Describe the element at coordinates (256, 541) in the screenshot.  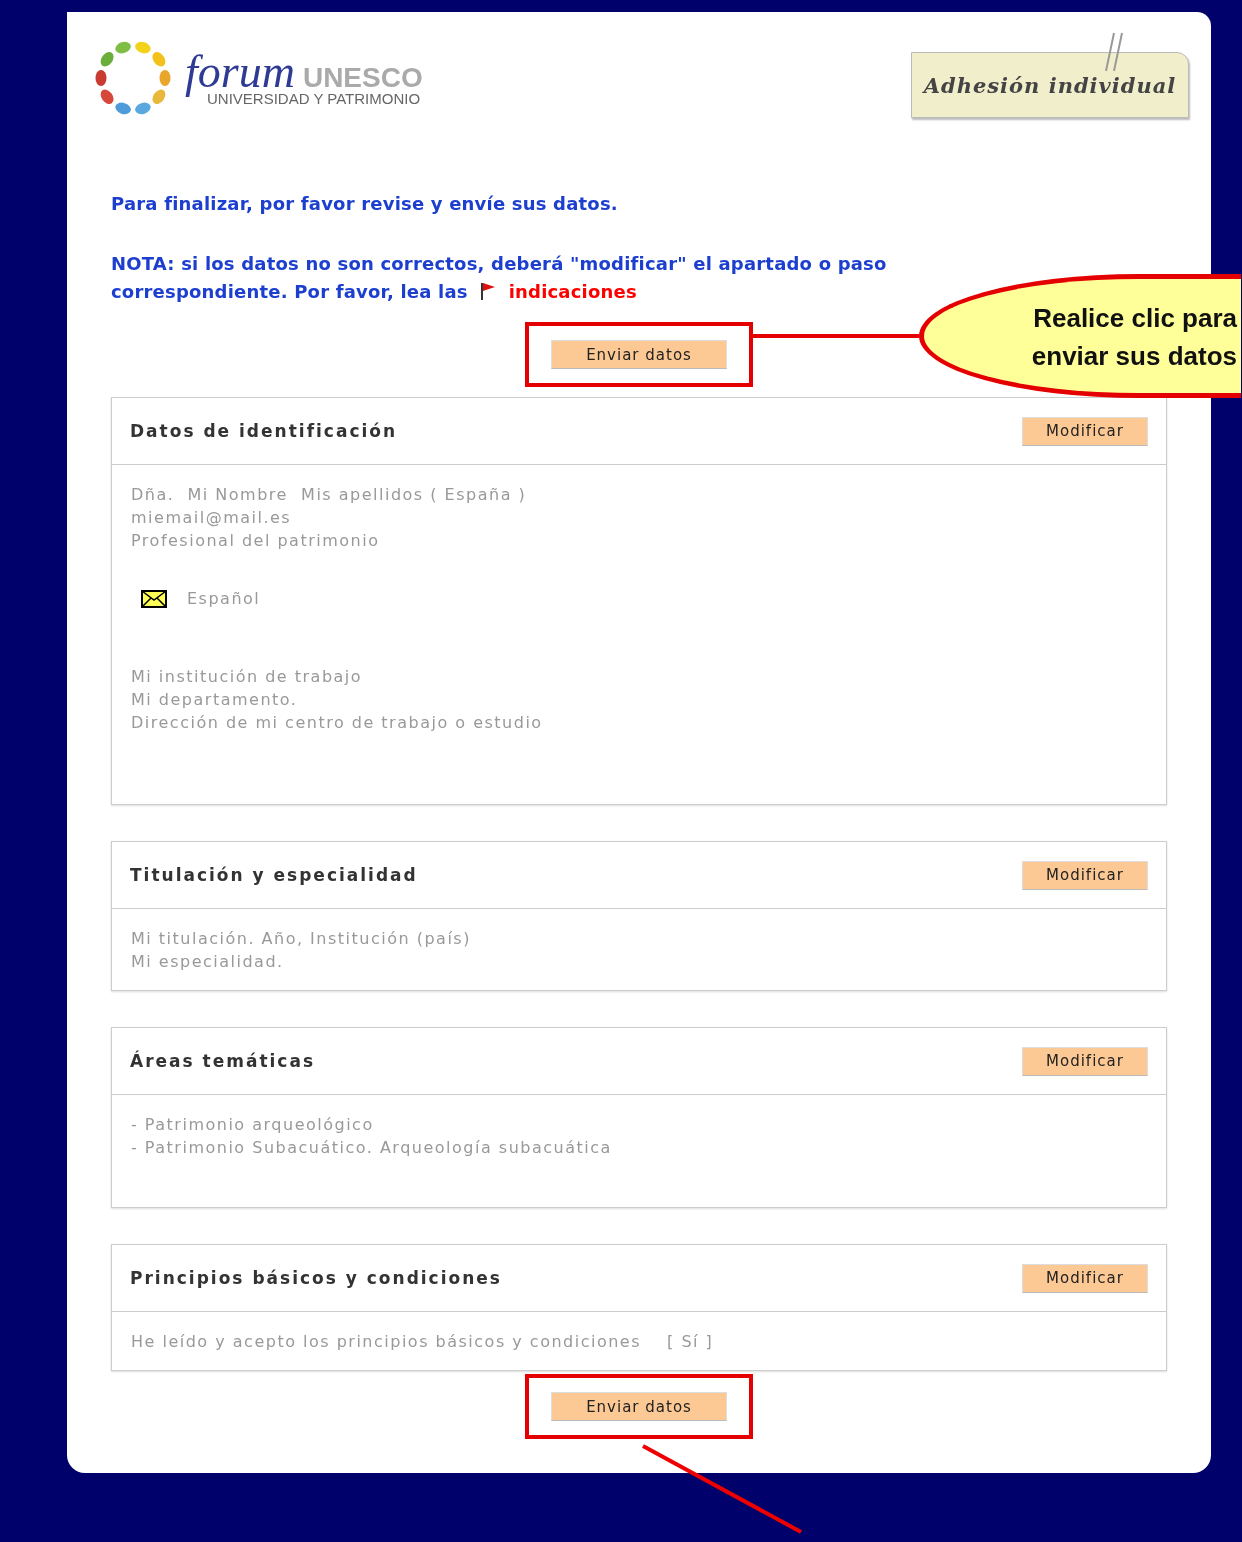
I see `data-line: Profesional del patrimonio` at that location.